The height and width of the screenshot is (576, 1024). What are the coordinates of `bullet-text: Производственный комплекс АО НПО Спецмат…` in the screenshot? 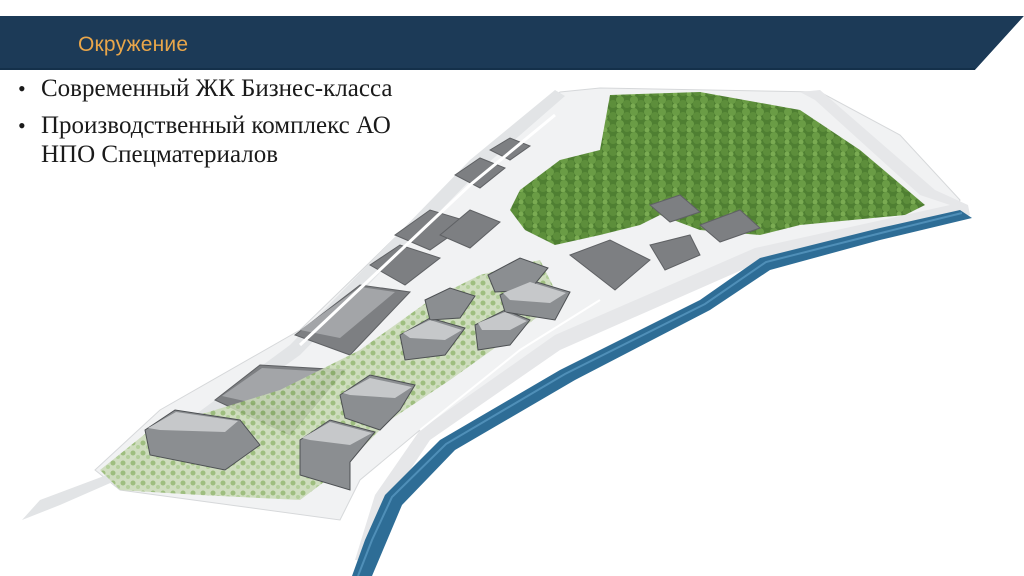 It's located at (216, 140).